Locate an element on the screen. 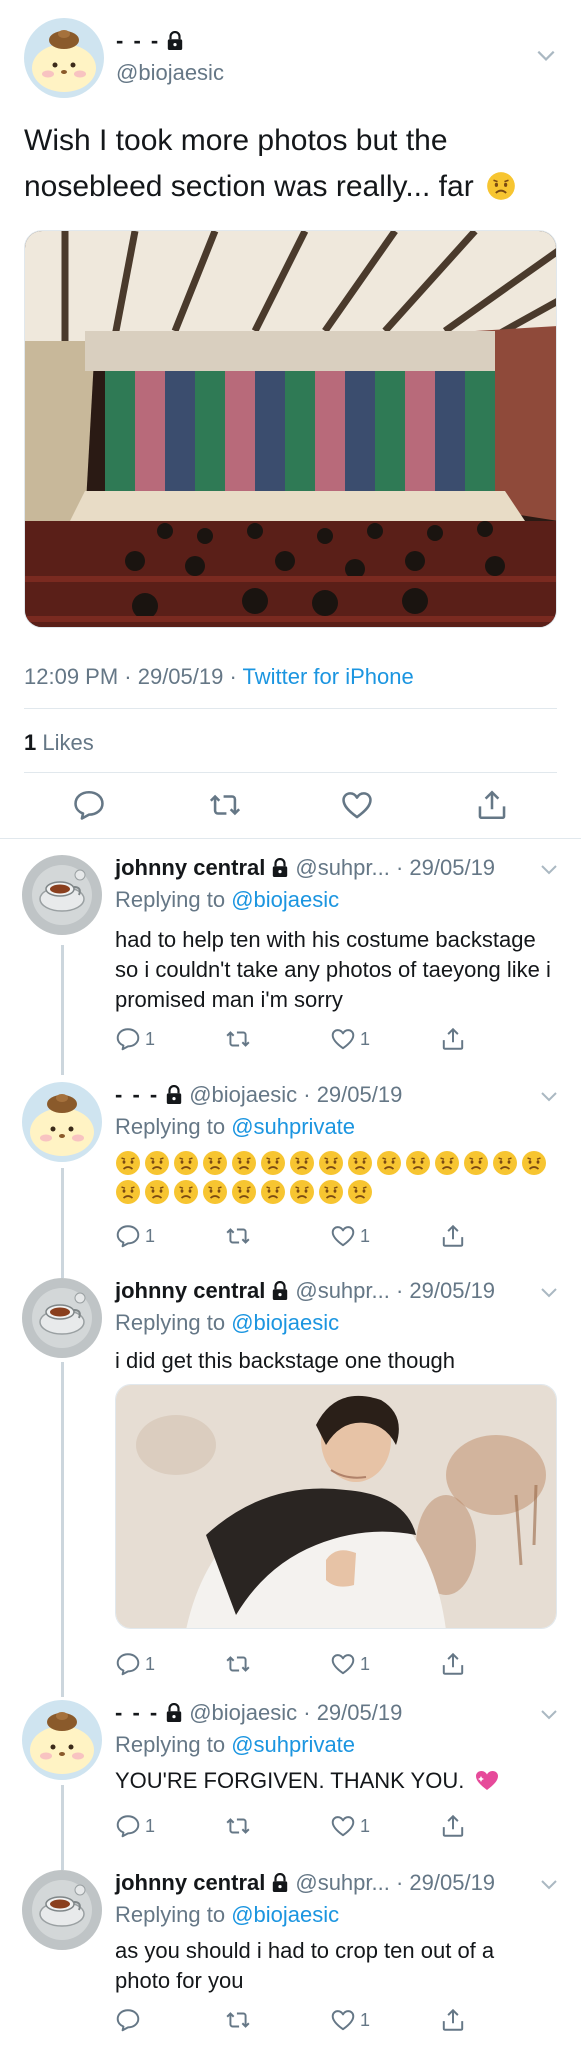 The image size is (581, 2048). handle-date: @biojaesic · 29/05/19 is located at coordinates (296, 1094).